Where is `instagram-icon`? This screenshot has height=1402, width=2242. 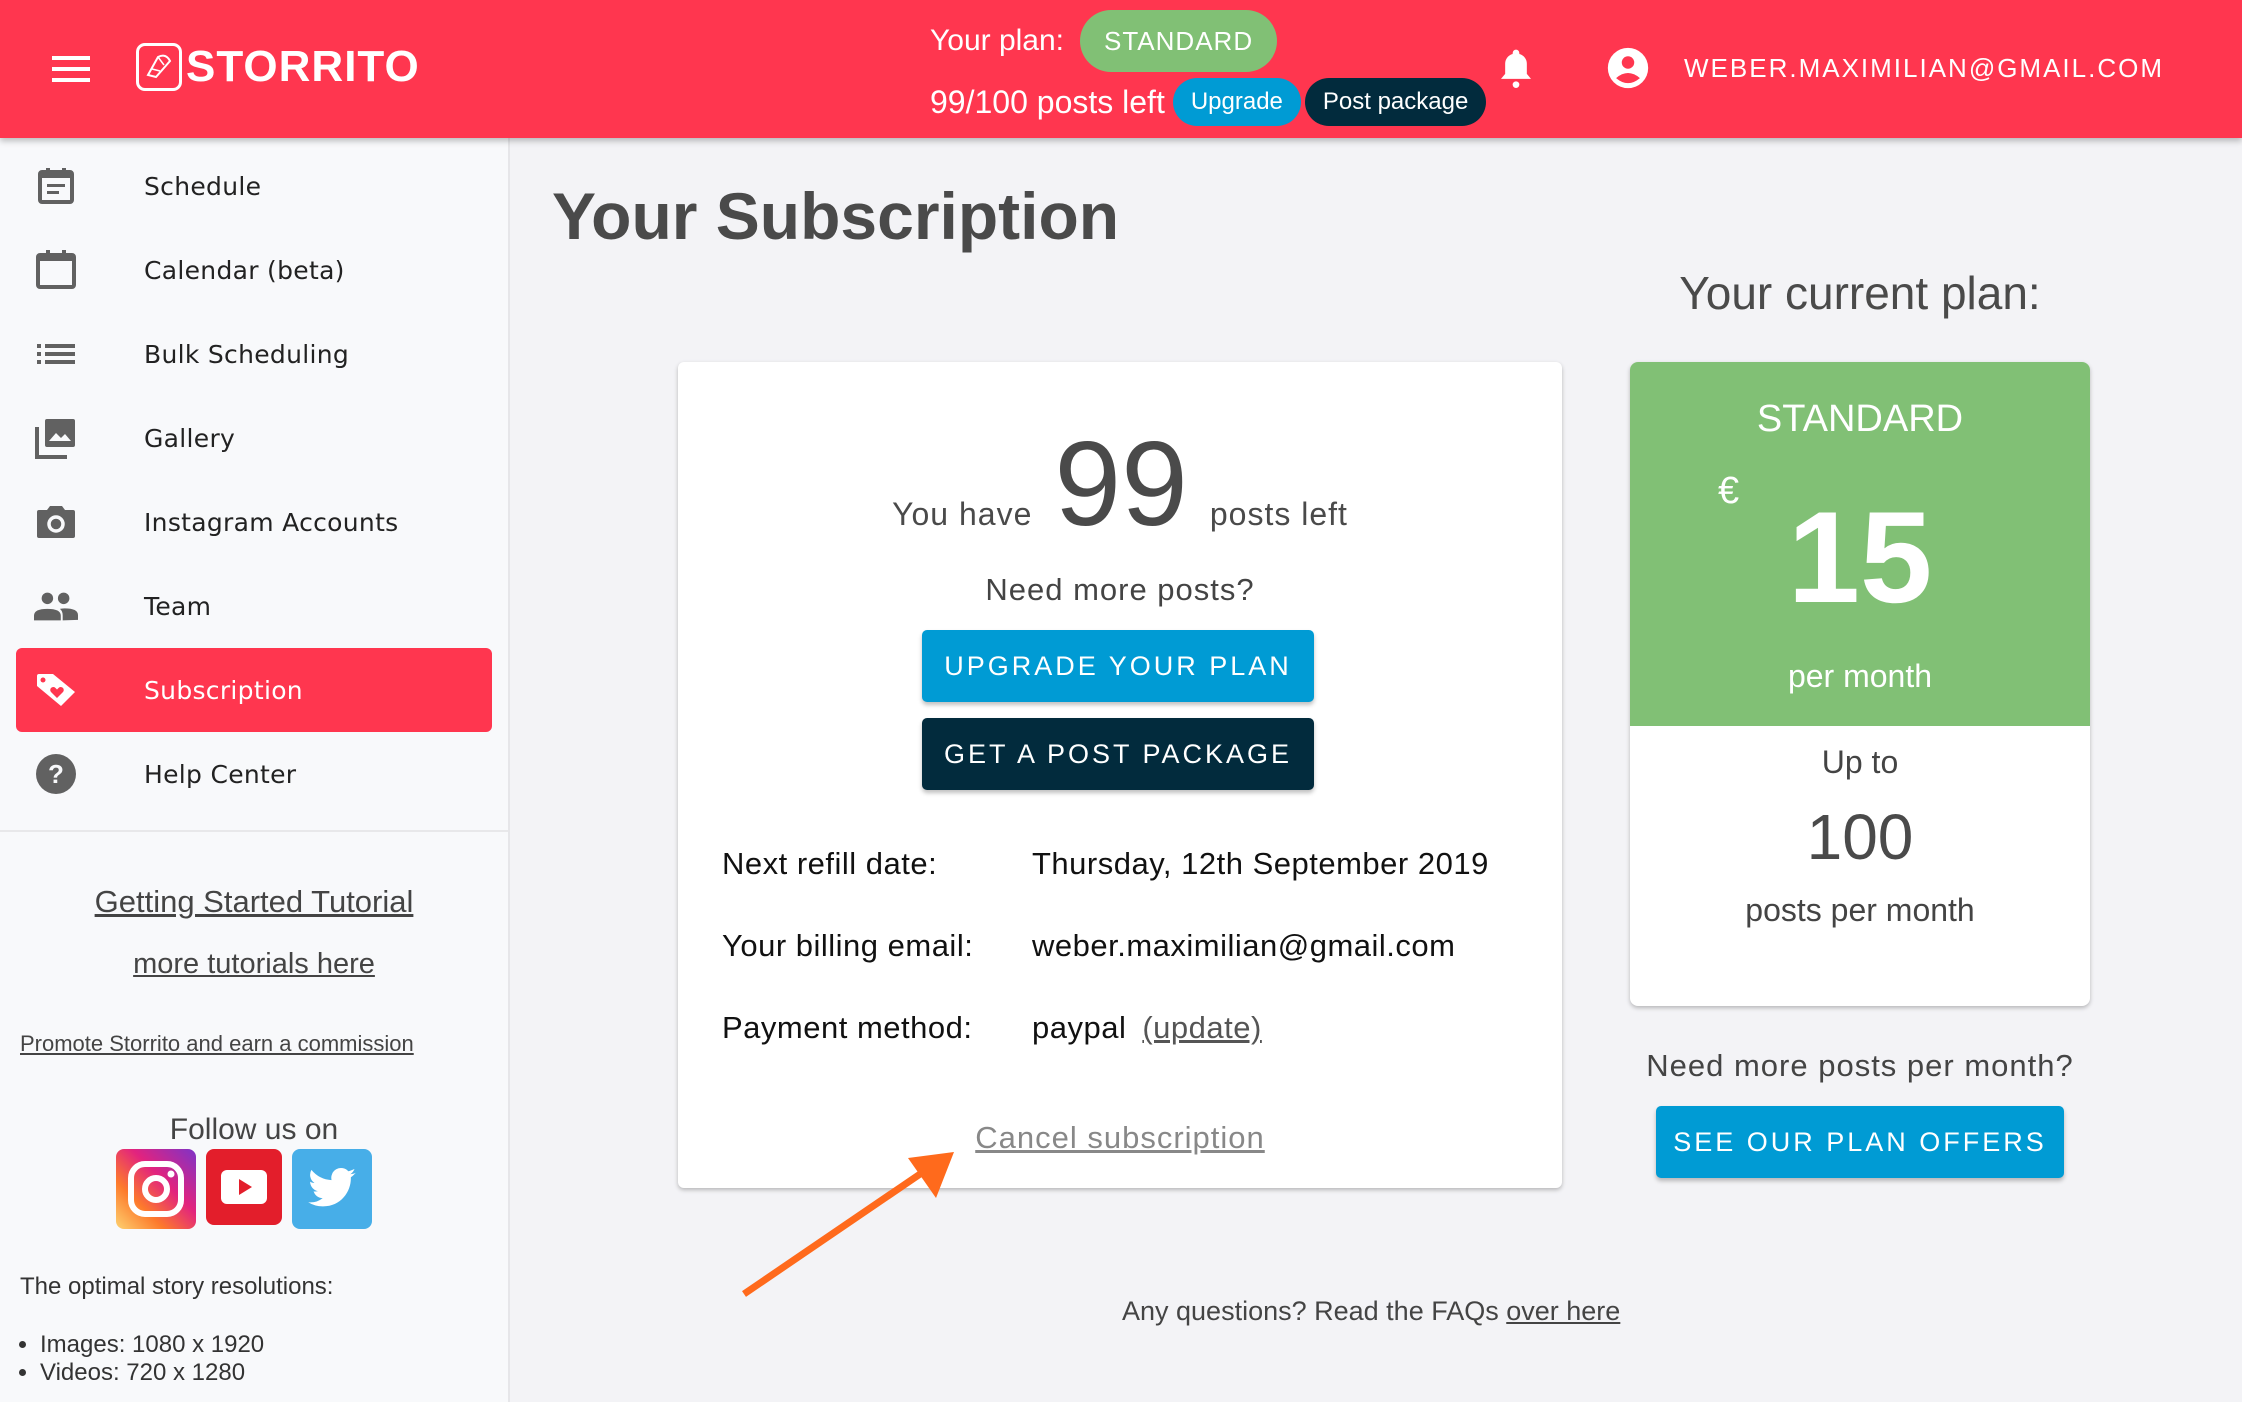
instagram-icon is located at coordinates (156, 1189).